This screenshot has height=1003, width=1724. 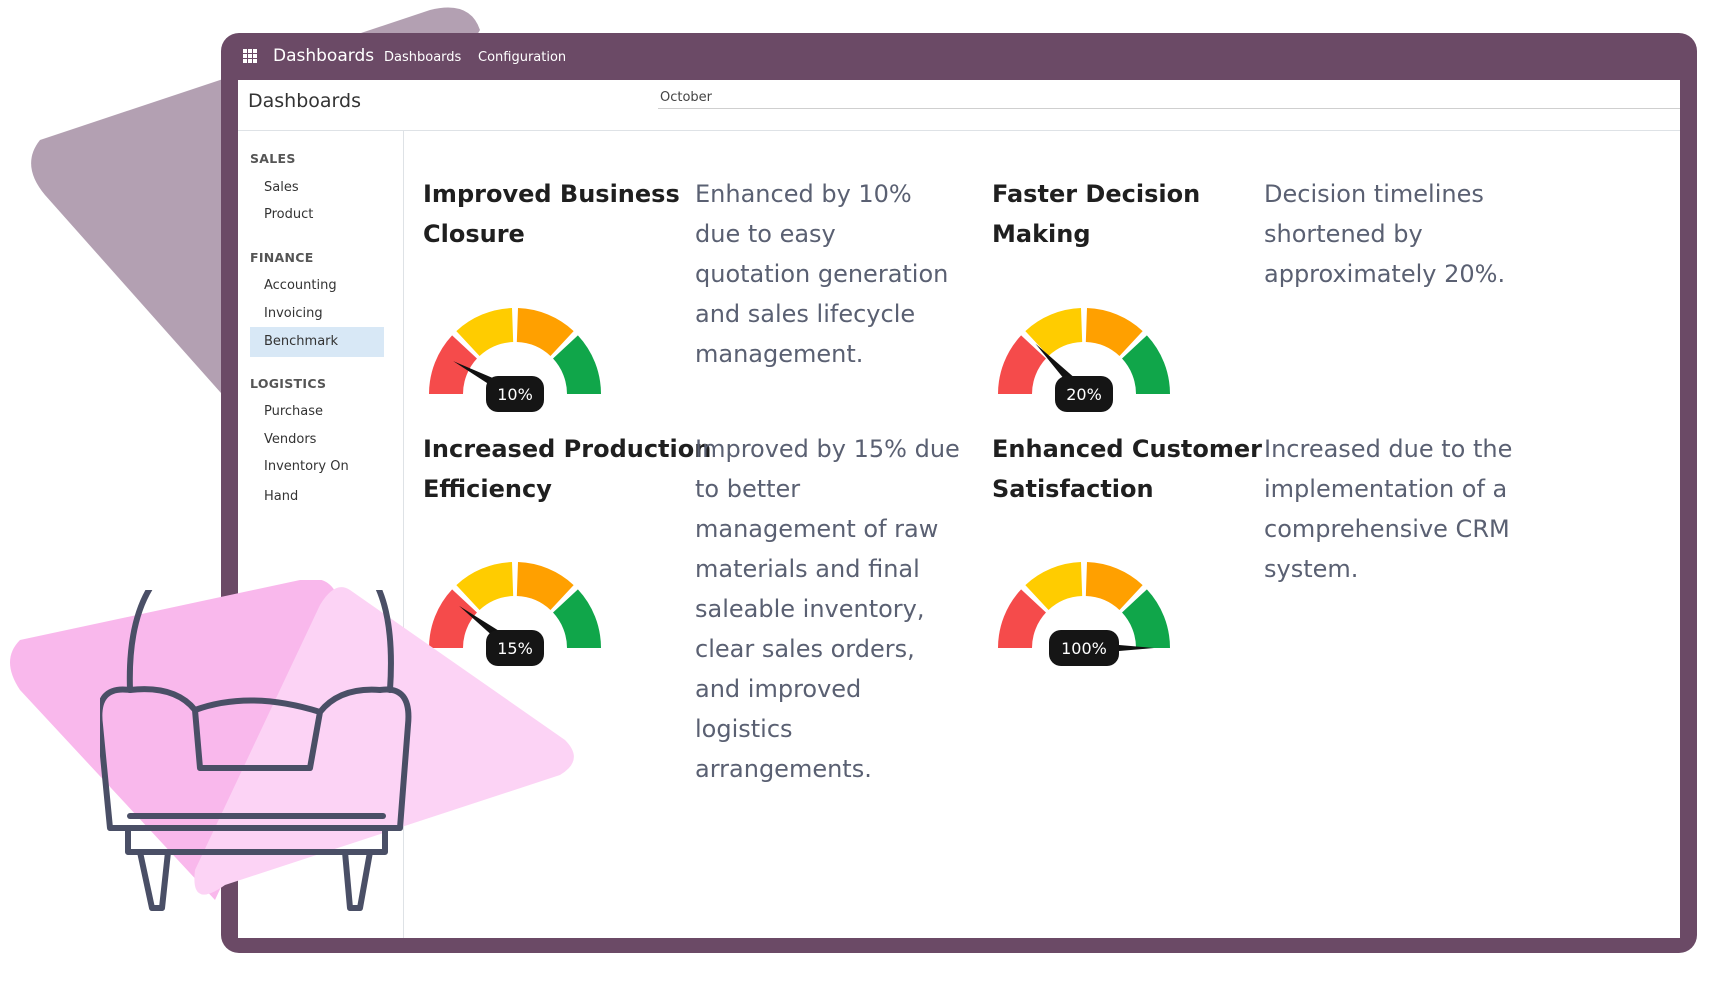 I want to click on sidebar-item-purchase: Purchase, so click(x=317, y=412).